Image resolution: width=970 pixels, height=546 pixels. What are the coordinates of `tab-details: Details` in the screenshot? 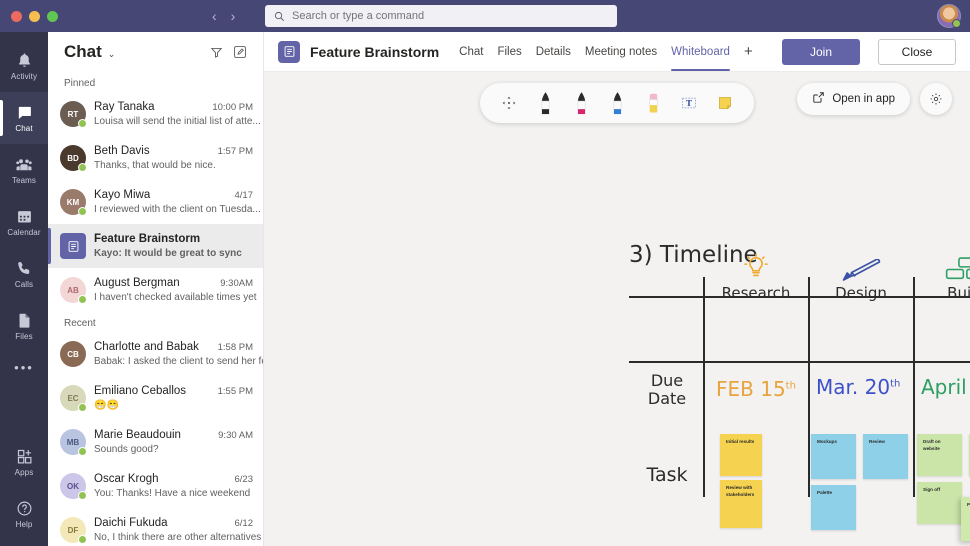 It's located at (553, 51).